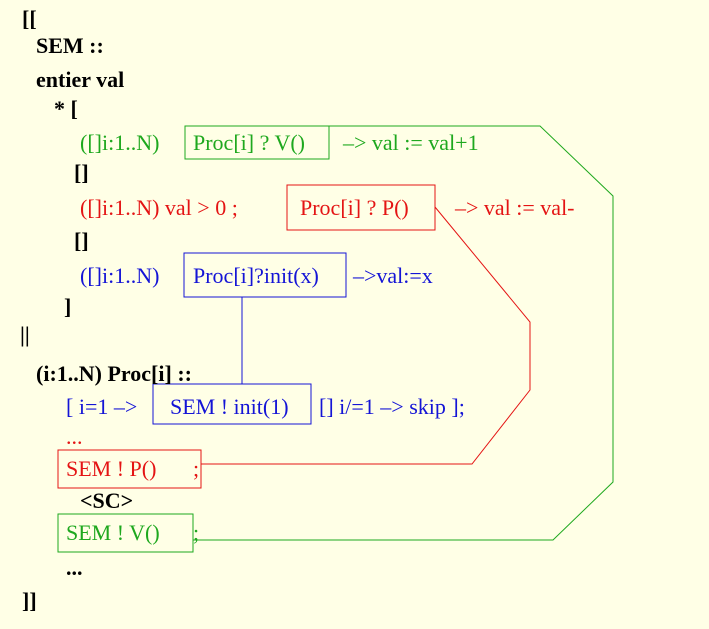  What do you see at coordinates (256, 275) in the screenshot?
I see `guard-init-recv: Proc[i]?init(x)` at bounding box center [256, 275].